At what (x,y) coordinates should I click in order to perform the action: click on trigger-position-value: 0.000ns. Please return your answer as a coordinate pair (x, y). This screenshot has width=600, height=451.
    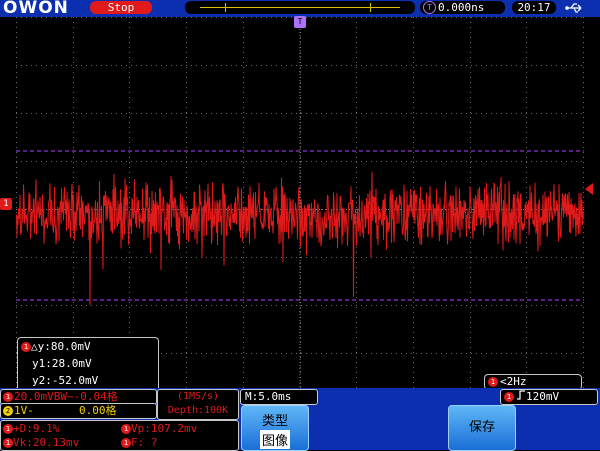
    Looking at the image, I should click on (461, 7).